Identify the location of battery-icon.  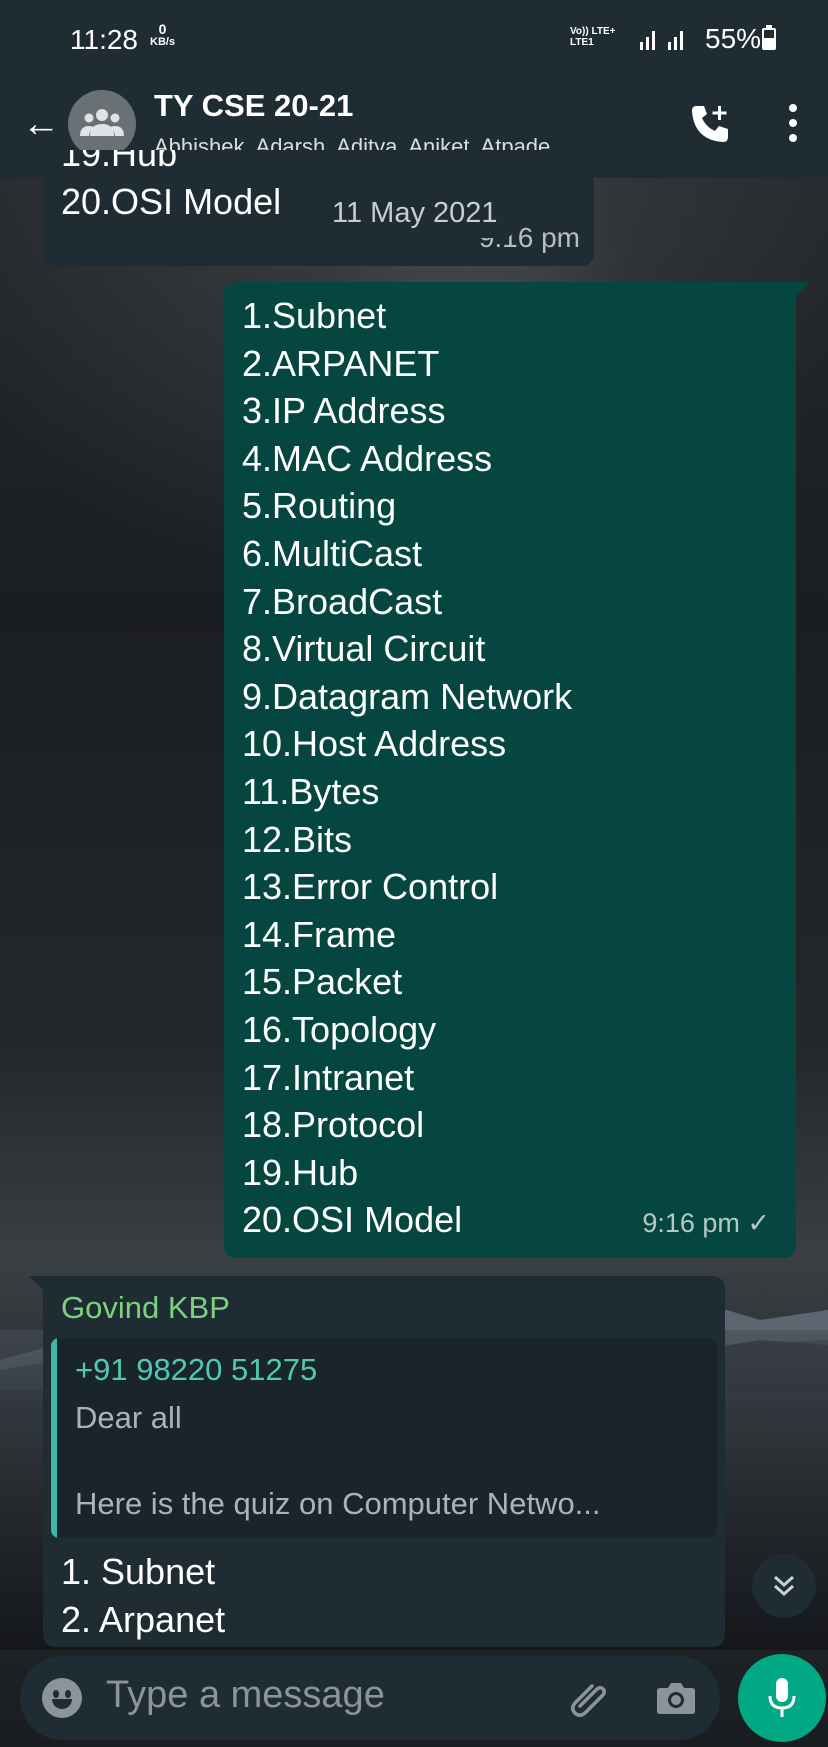
(769, 37).